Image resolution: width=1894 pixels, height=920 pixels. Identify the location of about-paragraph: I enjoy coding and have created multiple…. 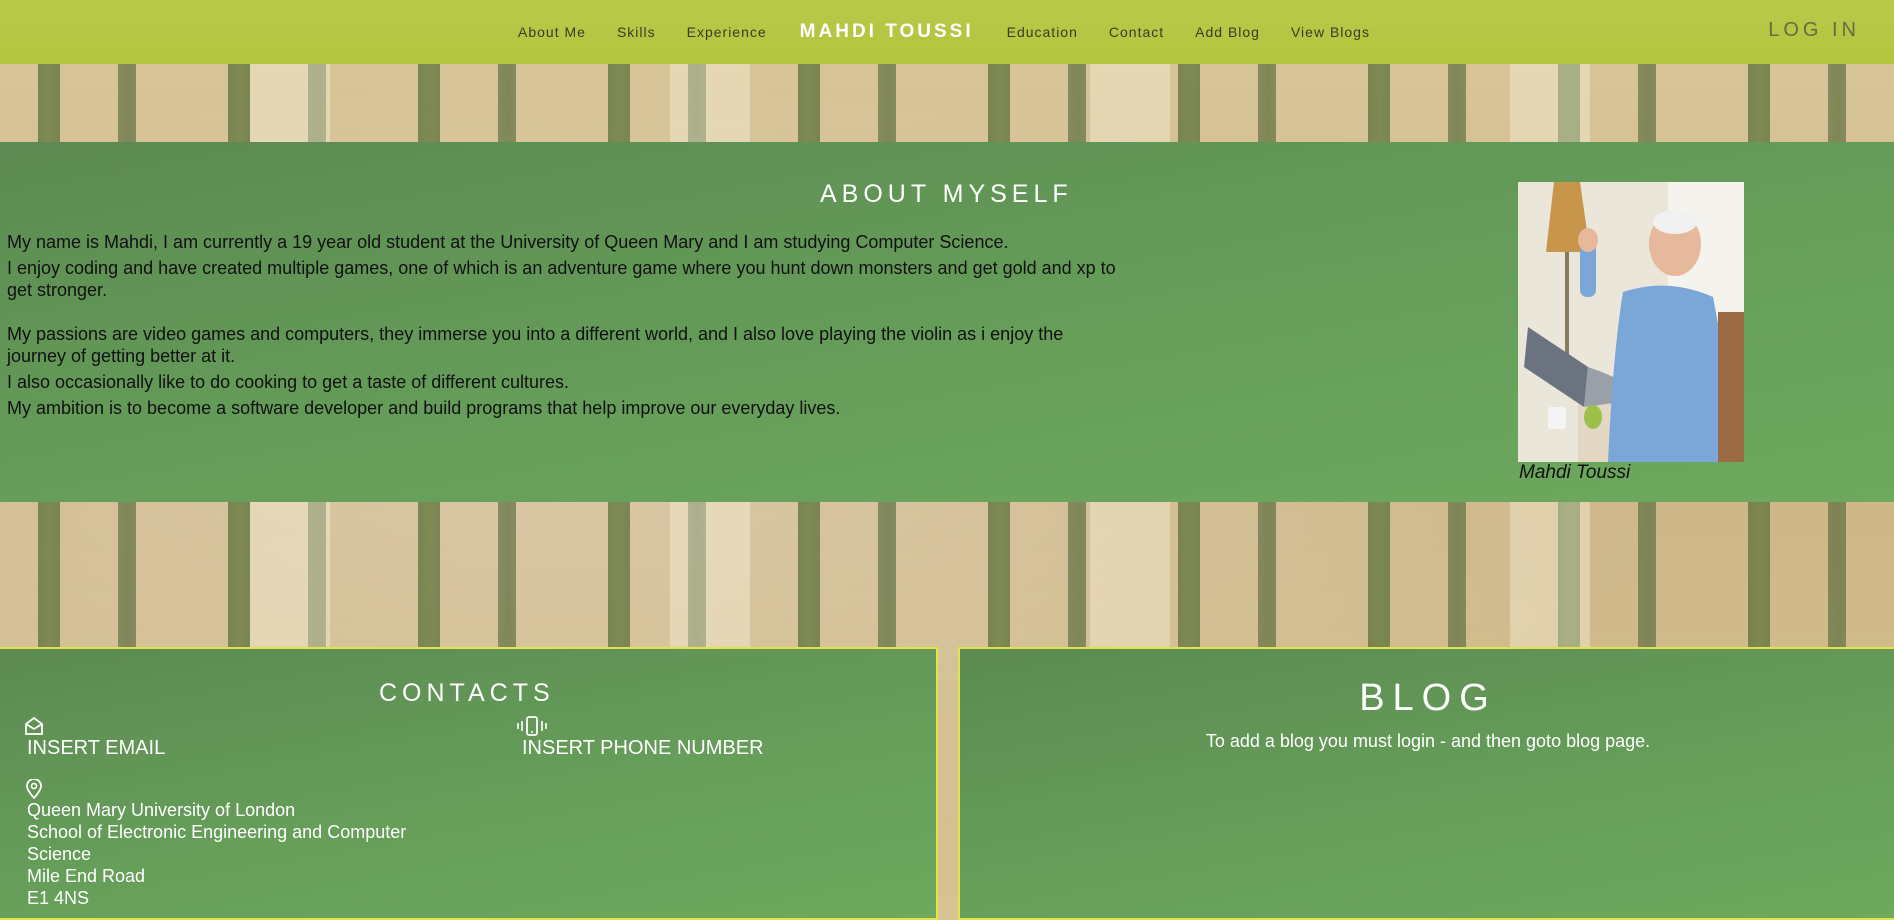
(561, 279).